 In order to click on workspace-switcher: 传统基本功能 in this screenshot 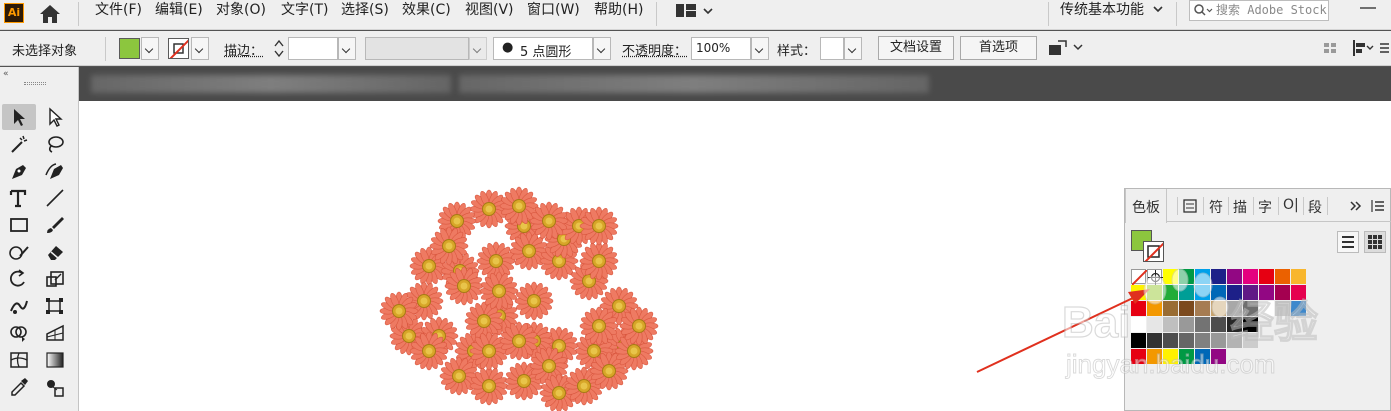, I will do `click(1102, 10)`.